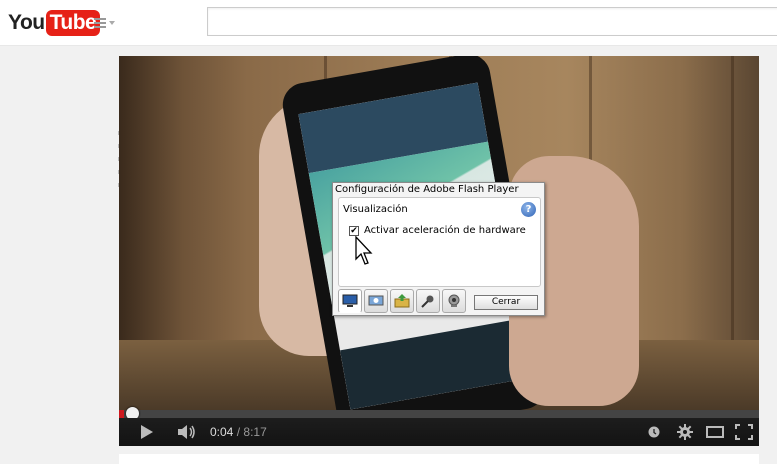  What do you see at coordinates (375, 209) in the screenshot?
I see `section-heading: Visualización` at bounding box center [375, 209].